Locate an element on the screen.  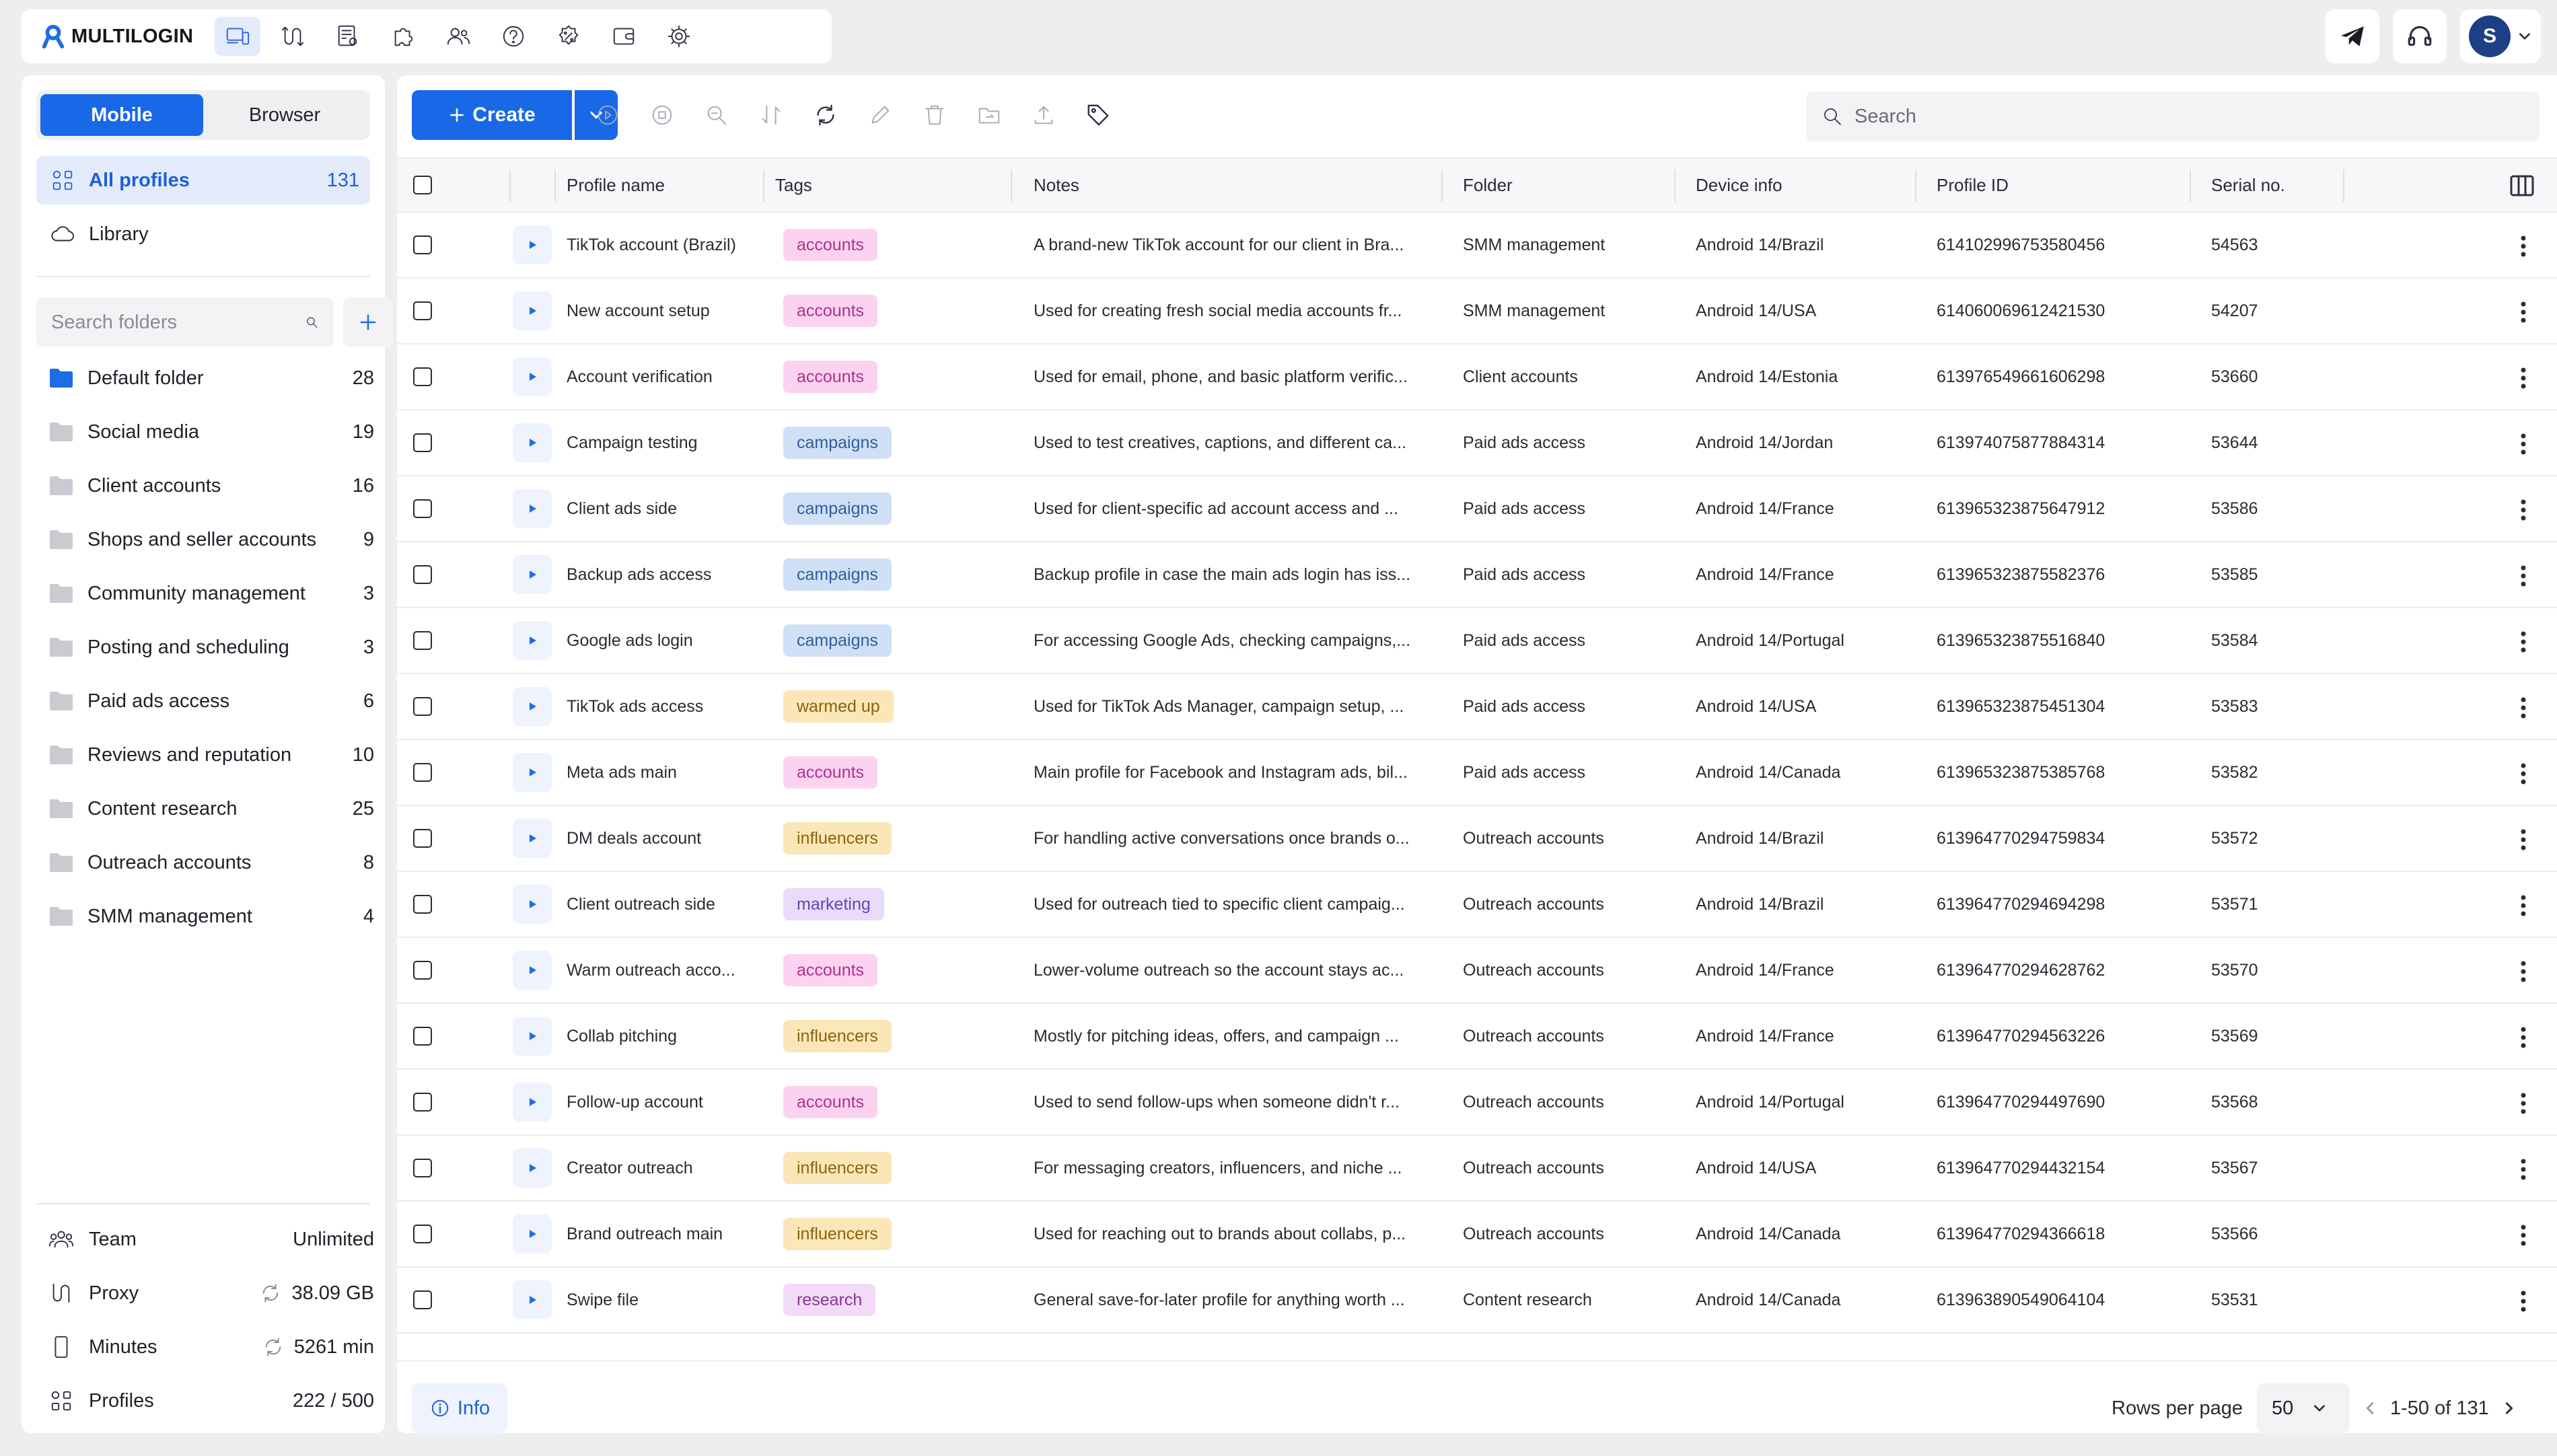
column-header-name: Profile name is located at coordinates (616, 185).